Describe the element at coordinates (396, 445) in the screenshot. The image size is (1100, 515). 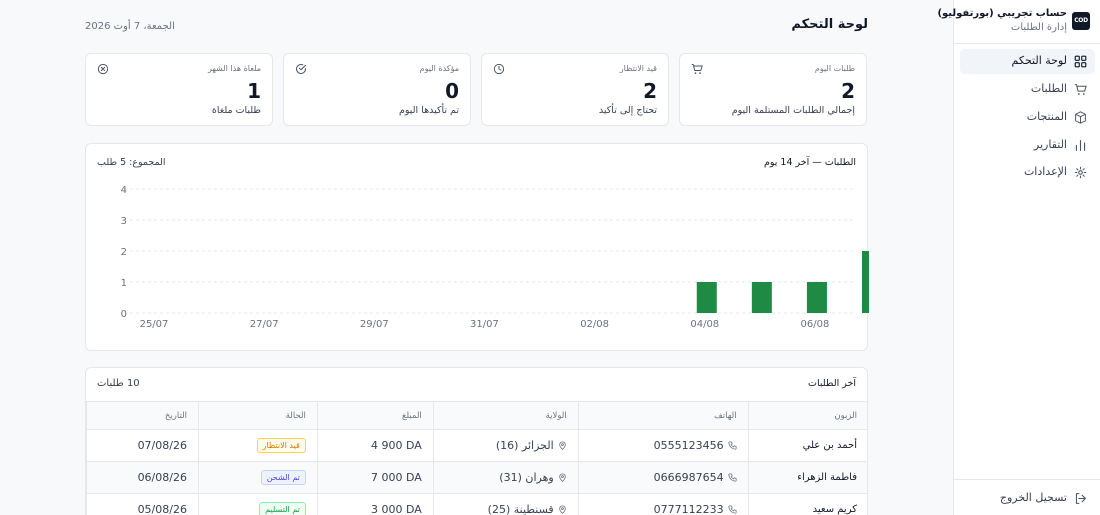
I see `amount-value: 4 900 DA` at that location.